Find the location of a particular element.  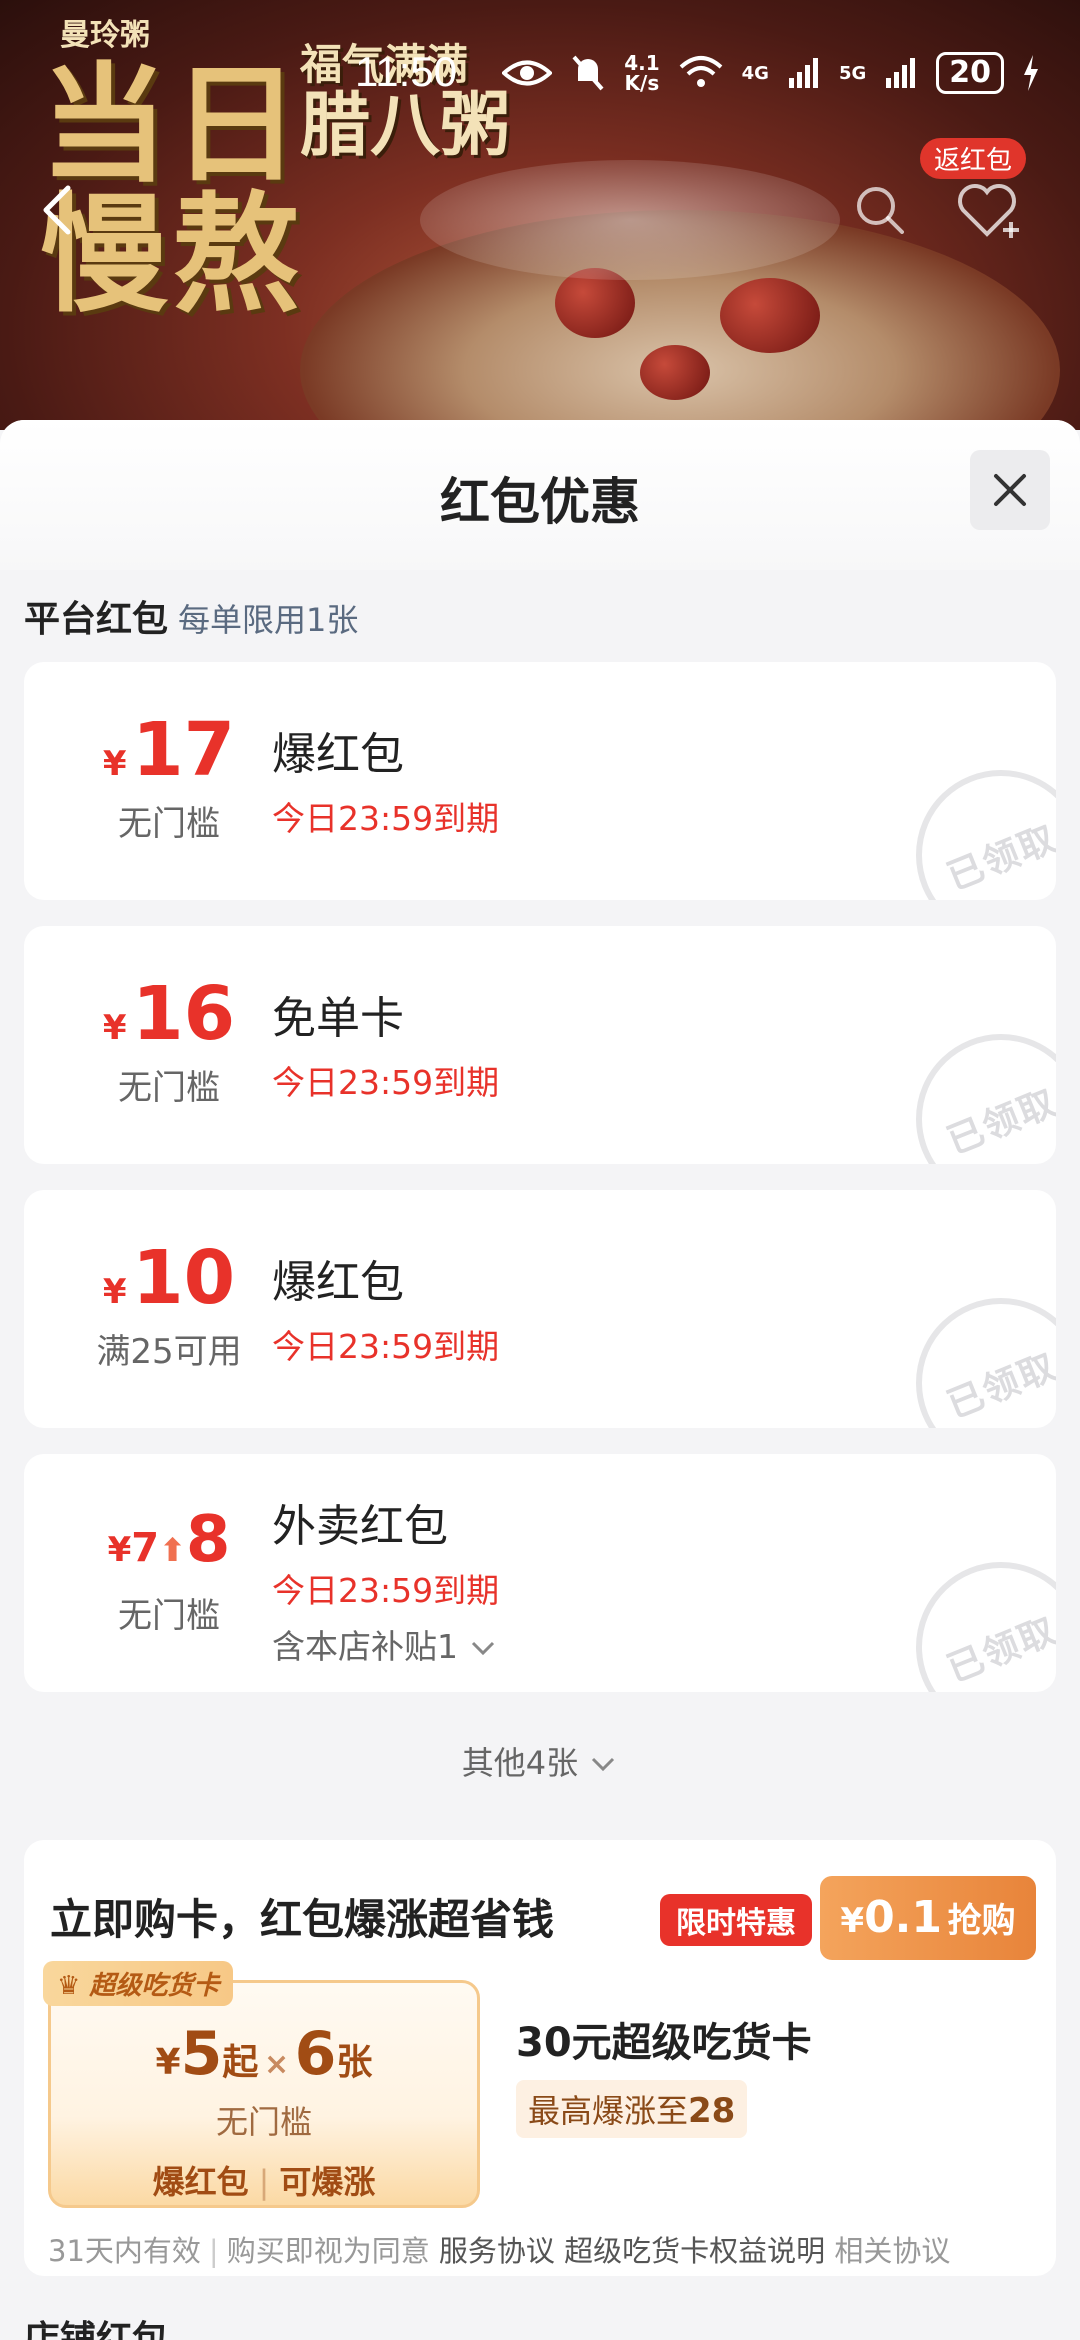

status-bar: 11:50 4.1 K/s 4G 5G 20 is located at coordinates (540, 78).